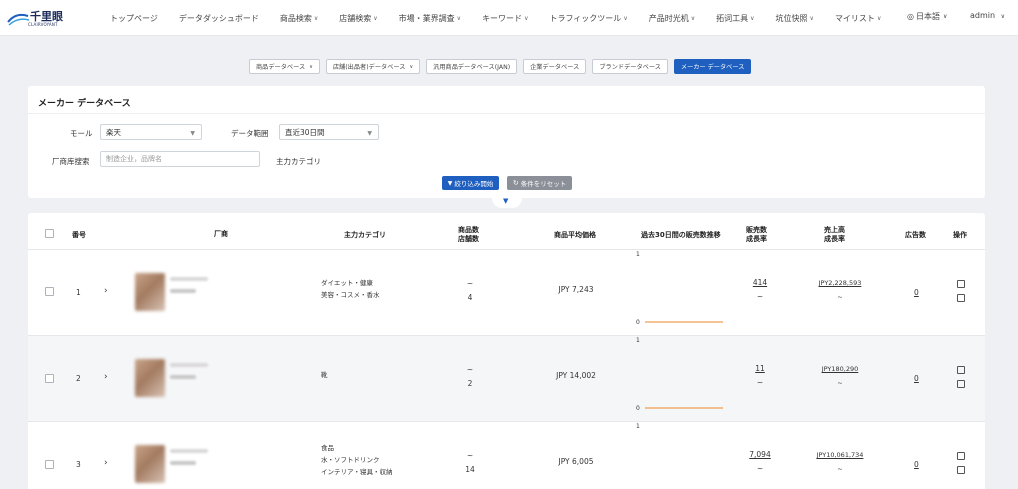  What do you see at coordinates (840, 369) in the screenshot?
I see `revenue-value: JPY180,290` at bounding box center [840, 369].